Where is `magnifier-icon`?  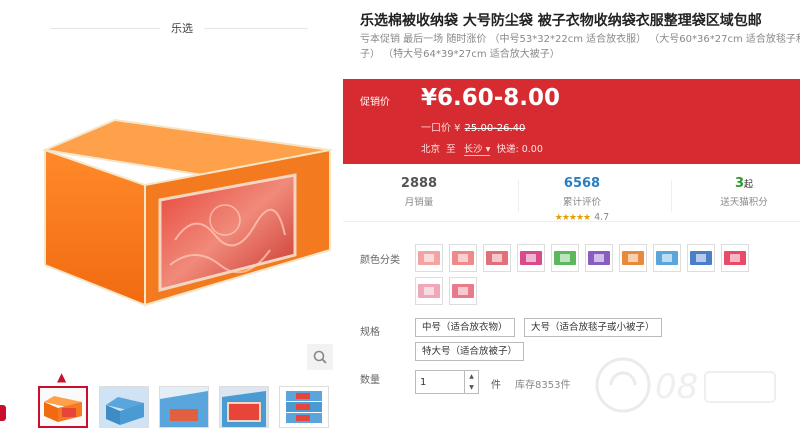 magnifier-icon is located at coordinates (320, 357).